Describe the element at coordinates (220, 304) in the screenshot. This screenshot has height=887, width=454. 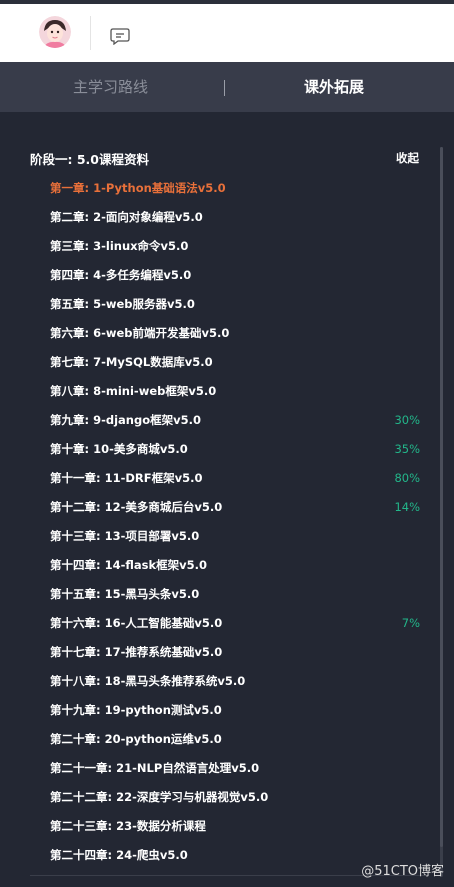
I see `chapter-item: 第五章: 5-web服务器v5.0` at that location.